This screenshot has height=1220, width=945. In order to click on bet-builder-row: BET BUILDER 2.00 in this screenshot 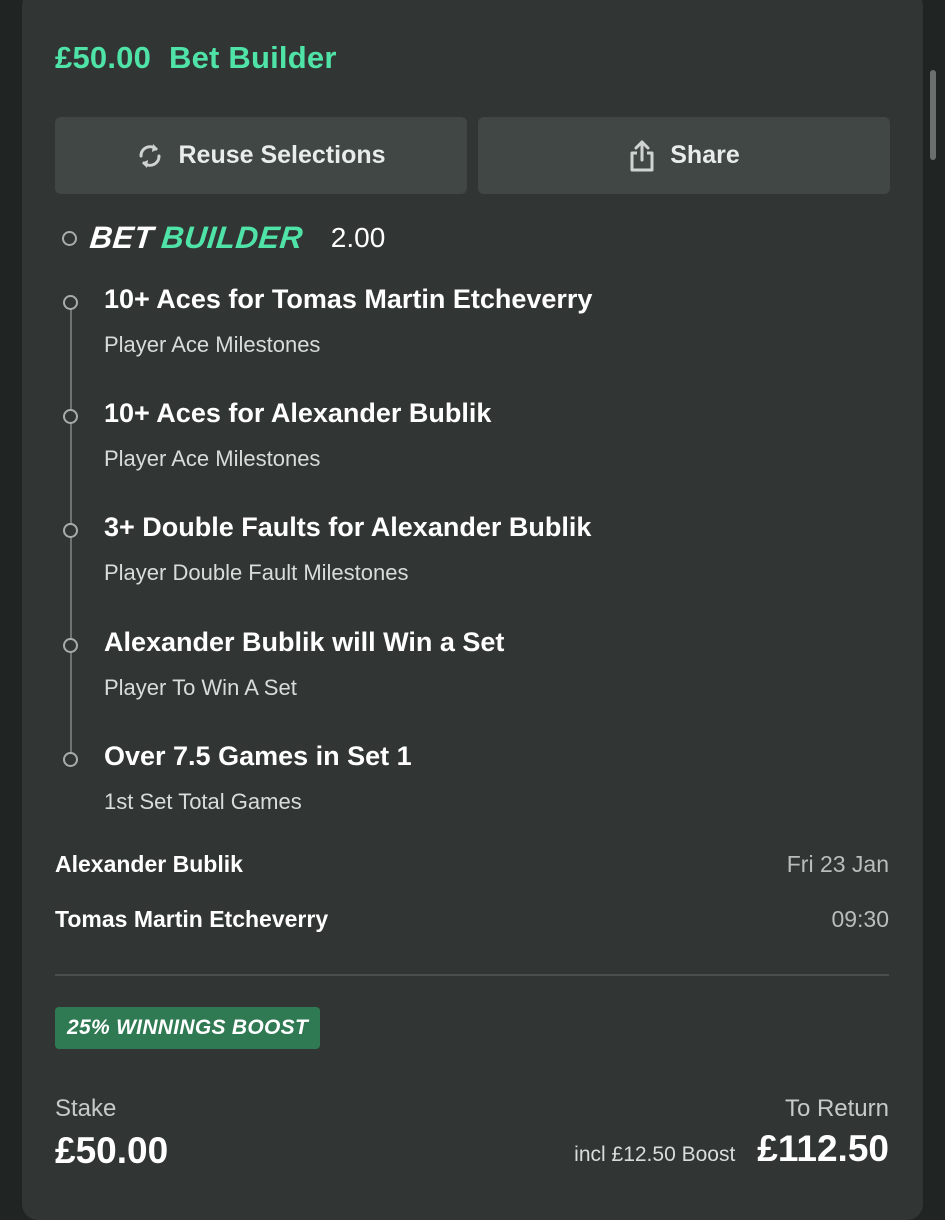, I will do `click(223, 238)`.